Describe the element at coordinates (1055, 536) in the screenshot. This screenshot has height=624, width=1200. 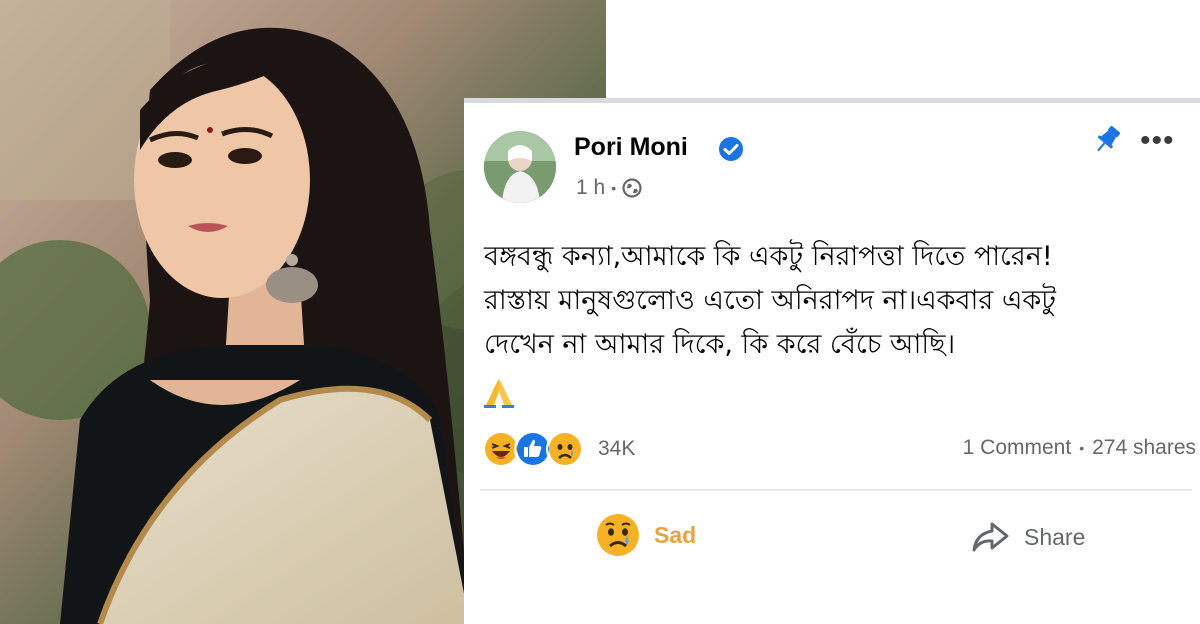
I see `share-button-label: Share` at that location.